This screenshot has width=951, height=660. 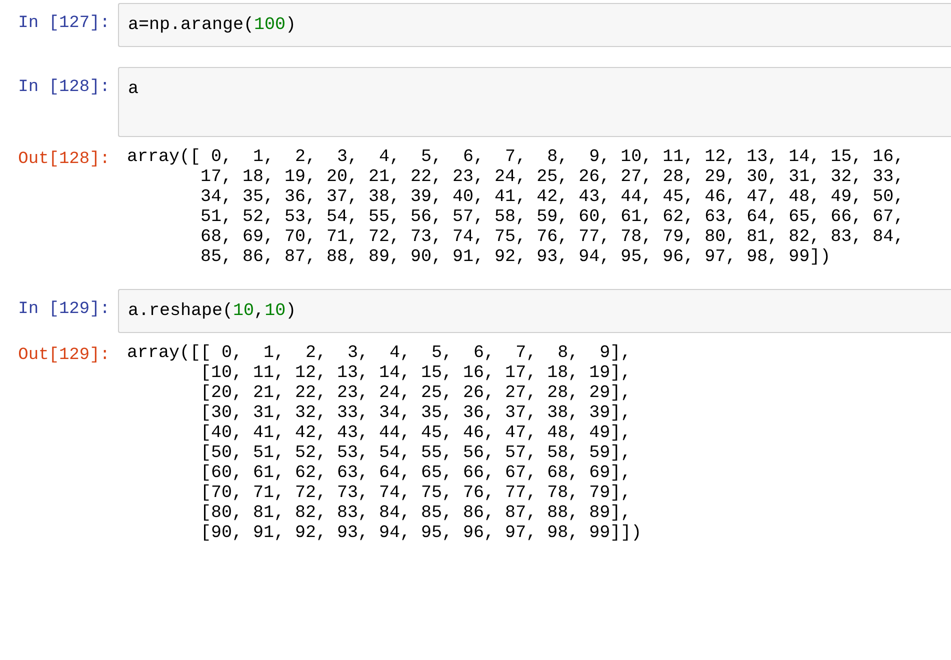 What do you see at coordinates (534, 102) in the screenshot?
I see `code-input: a` at bounding box center [534, 102].